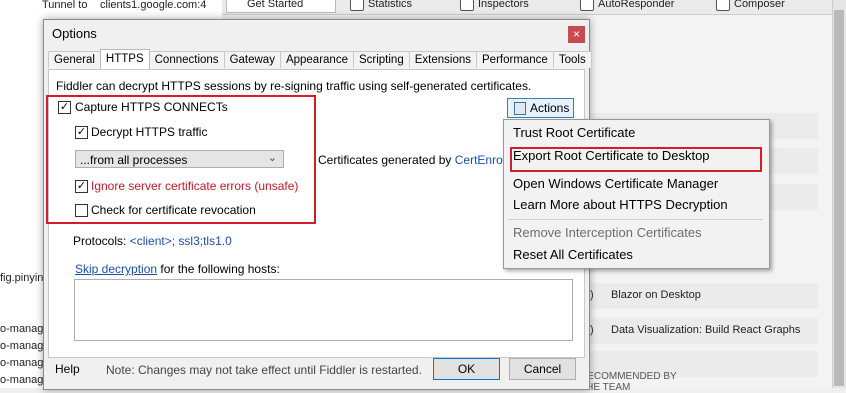 Image resolution: width=846 pixels, height=393 pixels. I want to click on decrypt-https-checkbox: ✓, so click(81, 132).